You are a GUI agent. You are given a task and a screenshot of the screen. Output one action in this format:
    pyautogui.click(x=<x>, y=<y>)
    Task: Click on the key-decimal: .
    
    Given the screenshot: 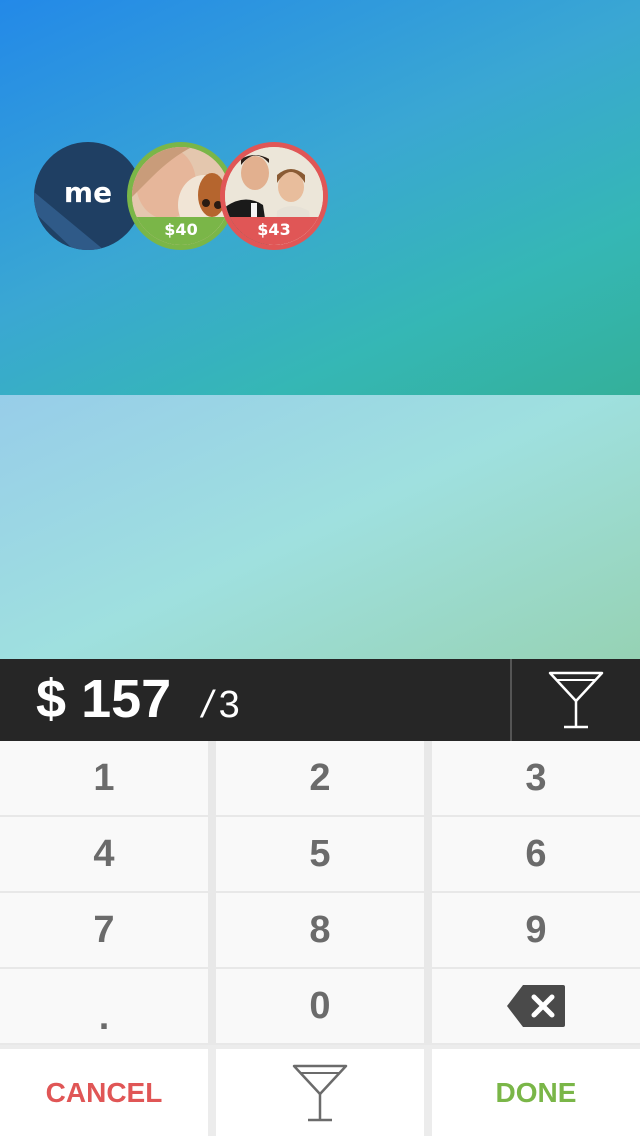 What is the action you would take?
    pyautogui.click(x=104, y=1006)
    